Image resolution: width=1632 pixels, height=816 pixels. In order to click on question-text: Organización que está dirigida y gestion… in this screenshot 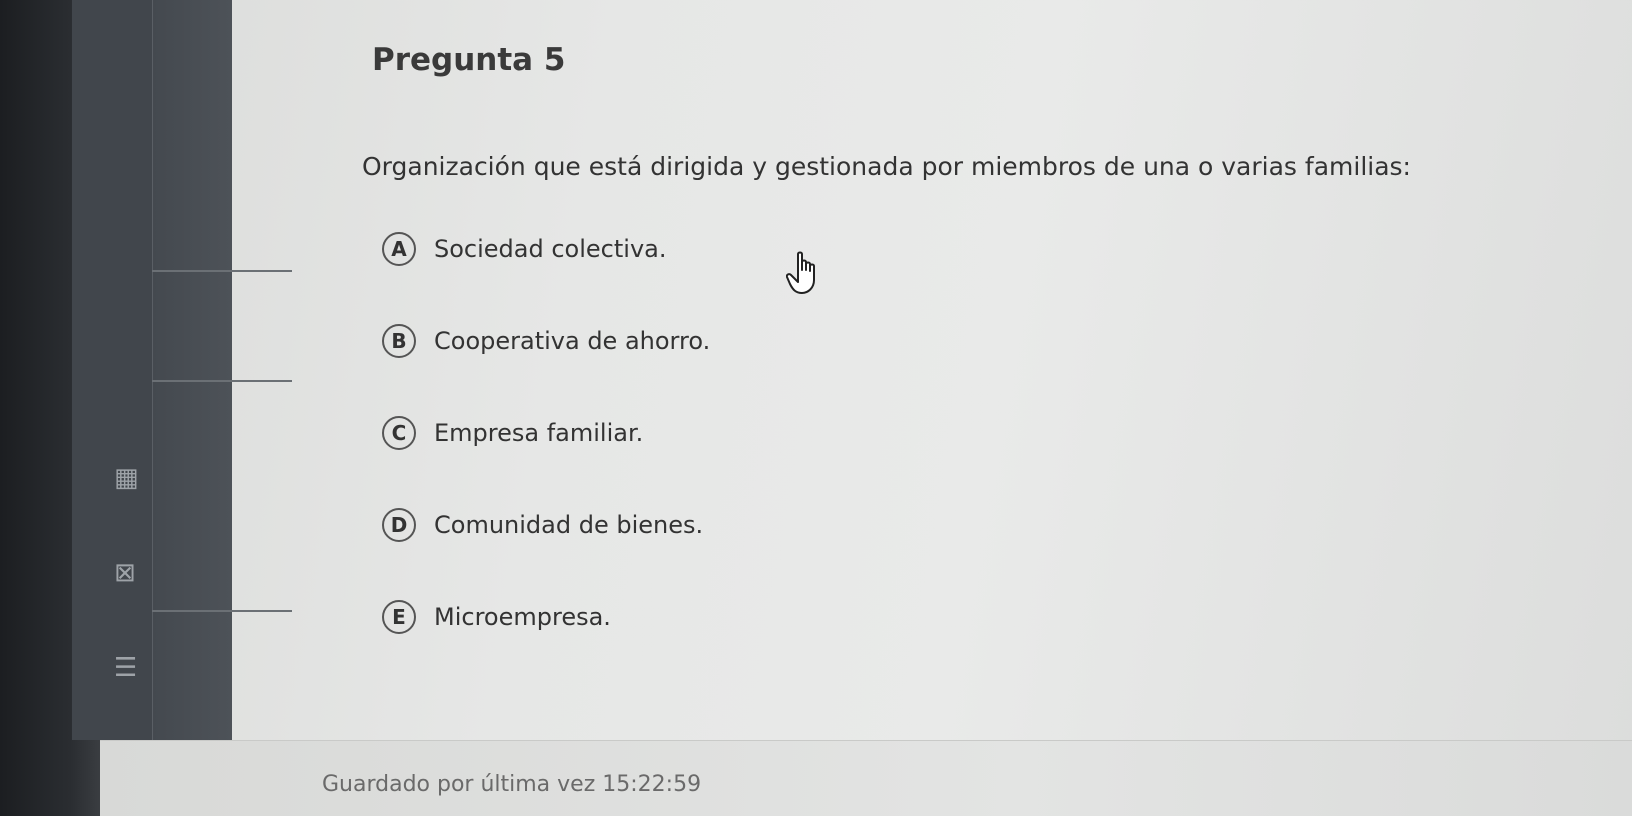, I will do `click(886, 166)`.